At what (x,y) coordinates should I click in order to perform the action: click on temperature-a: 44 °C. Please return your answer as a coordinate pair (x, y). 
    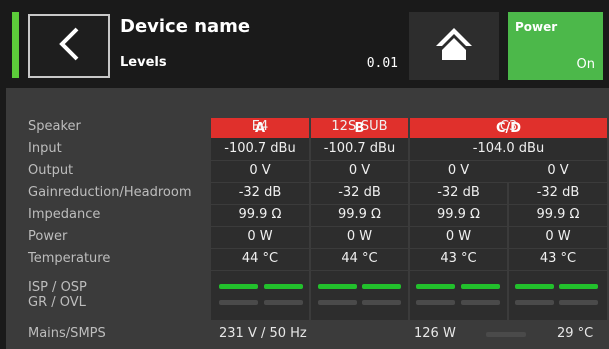
    Looking at the image, I should click on (260, 258).